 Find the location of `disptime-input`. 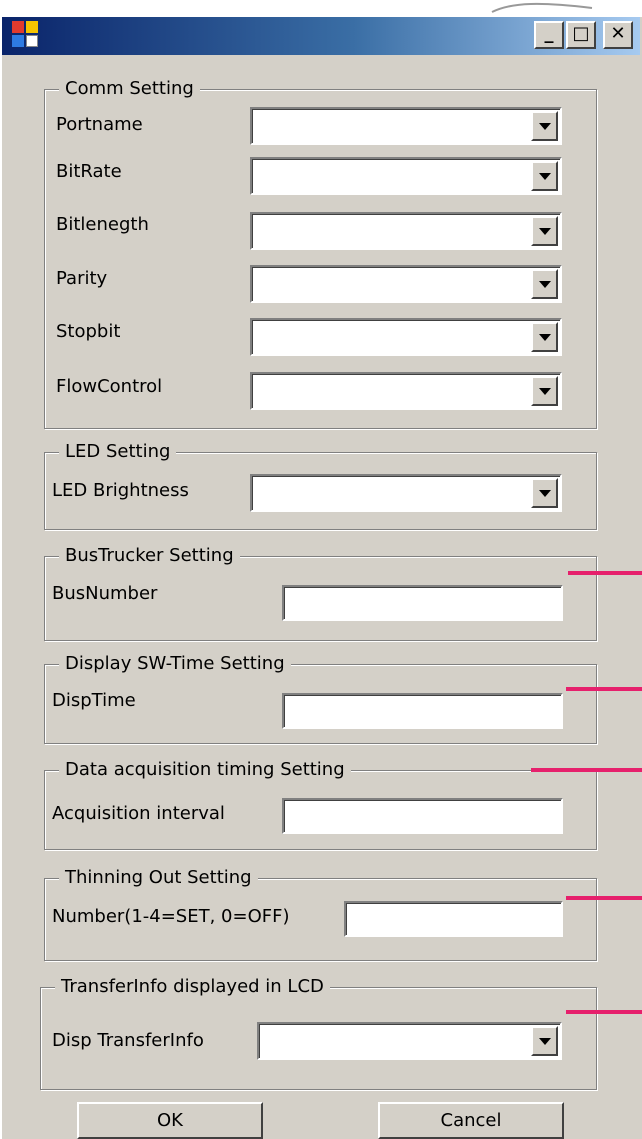

disptime-input is located at coordinates (422, 711).